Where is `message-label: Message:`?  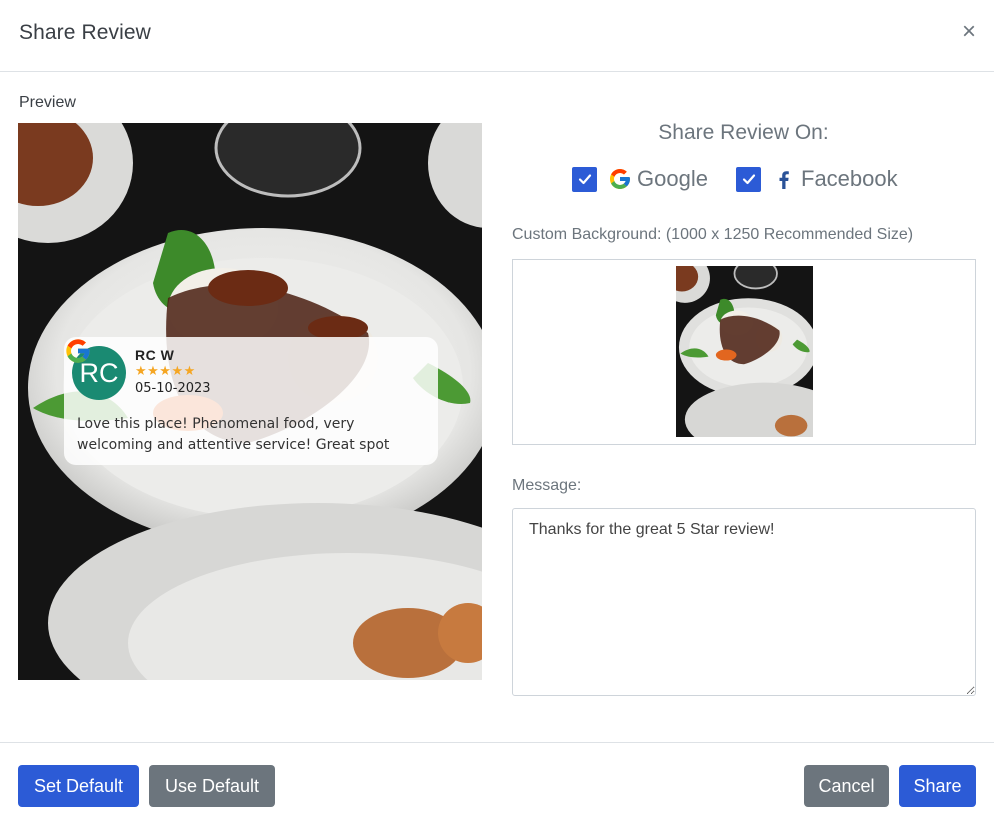 message-label: Message: is located at coordinates (547, 485).